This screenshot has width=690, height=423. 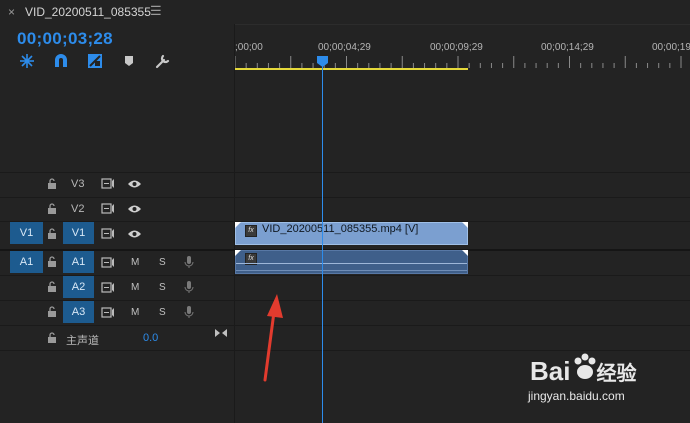 What do you see at coordinates (88, 12) in the screenshot?
I see `sequence-tab-title: VID_20200511_085355` at bounding box center [88, 12].